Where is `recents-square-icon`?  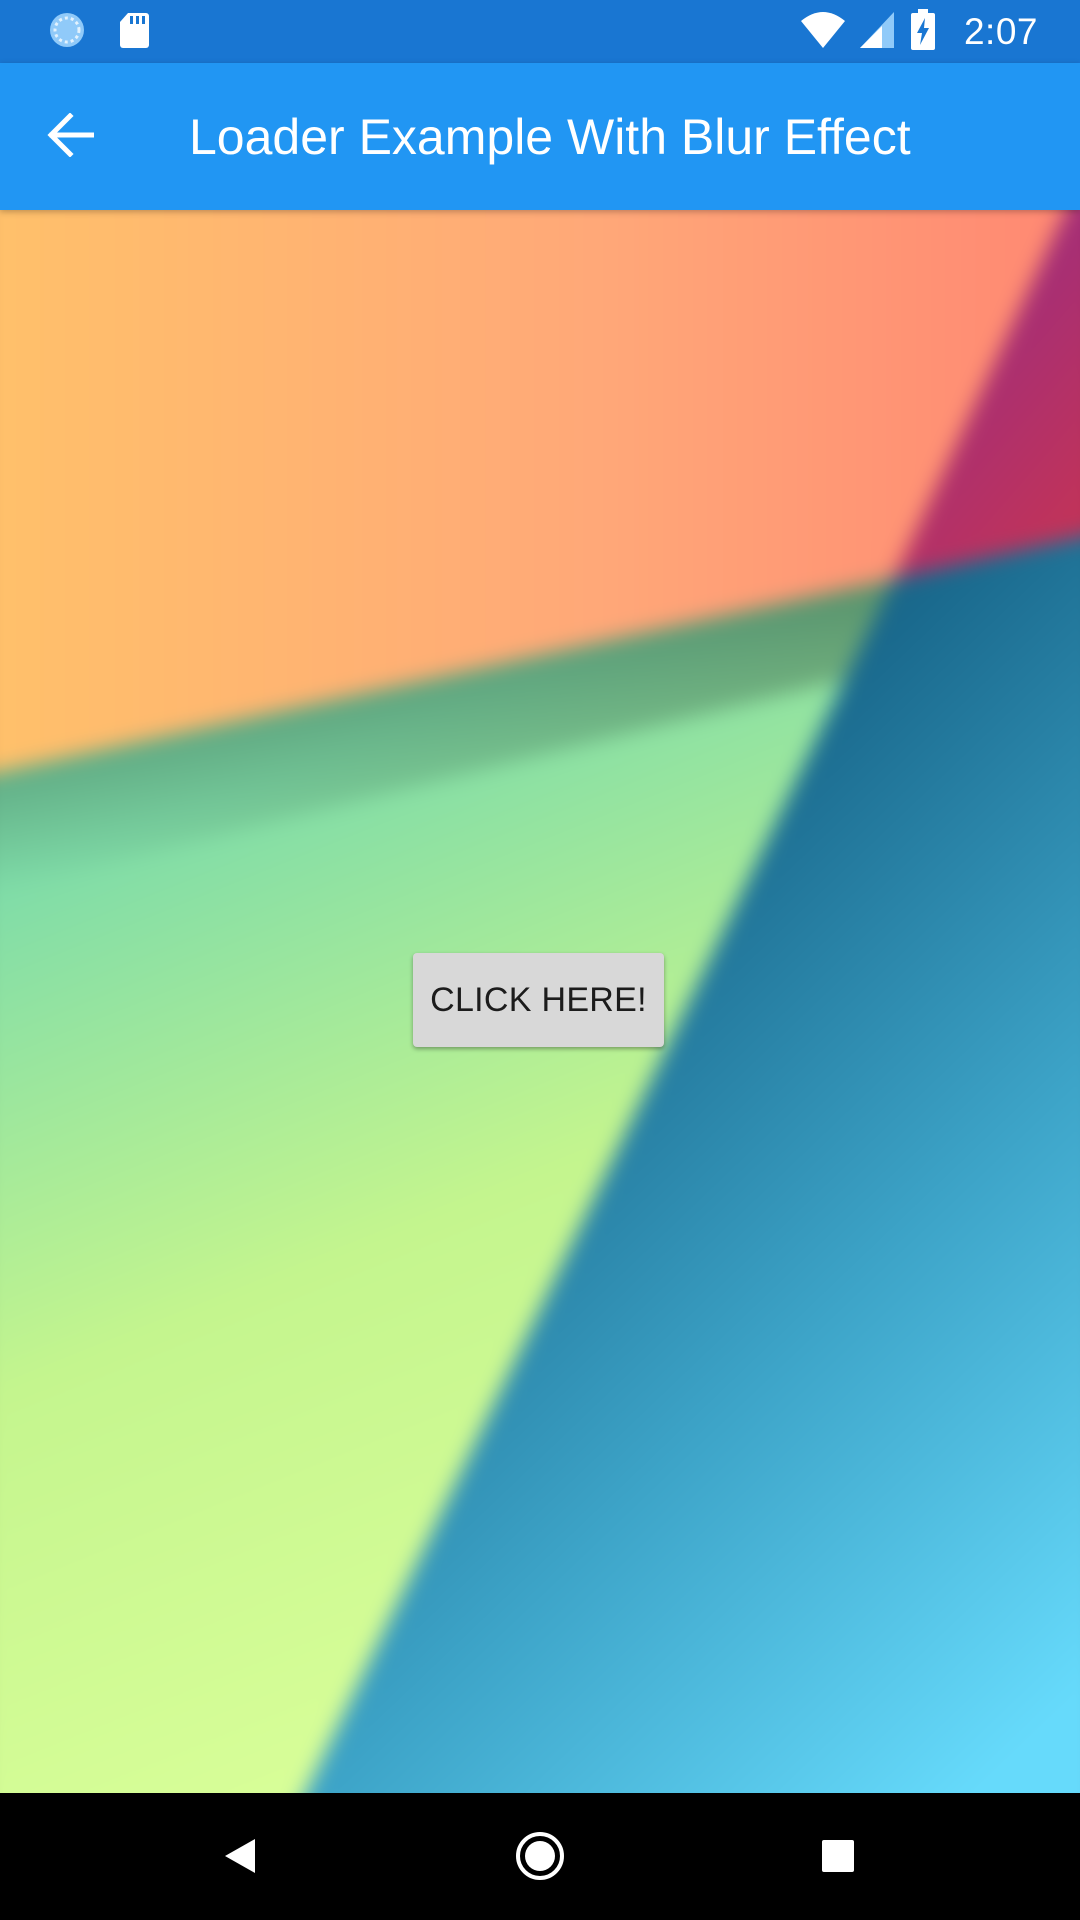 recents-square-icon is located at coordinates (838, 1858).